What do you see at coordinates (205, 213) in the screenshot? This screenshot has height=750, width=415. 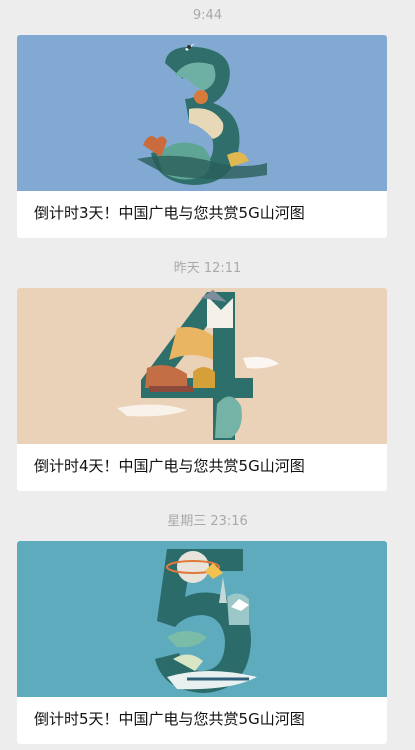 I see `article-title: 倒计时3天！中国广电与您共赏5G山河图` at bounding box center [205, 213].